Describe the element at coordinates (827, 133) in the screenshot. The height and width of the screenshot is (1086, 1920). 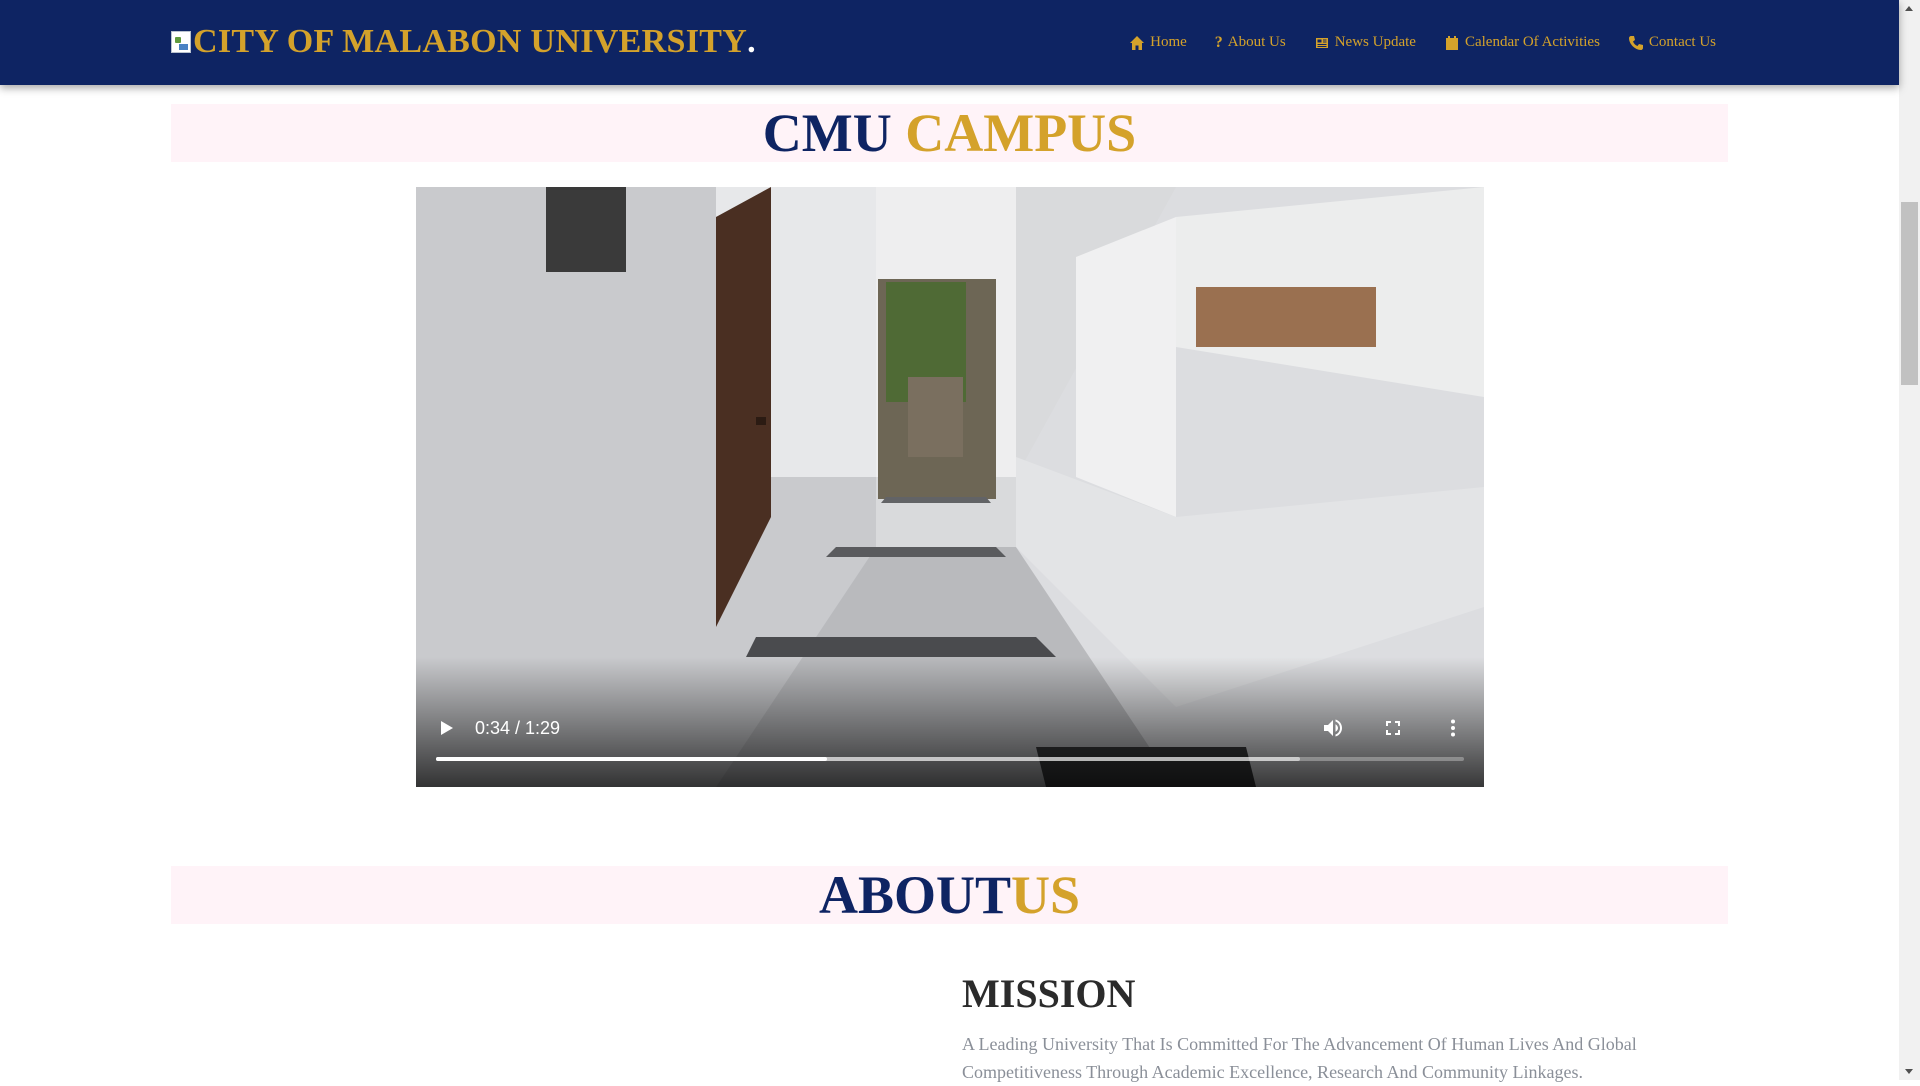
I see `campus-title-part1: CMU` at that location.